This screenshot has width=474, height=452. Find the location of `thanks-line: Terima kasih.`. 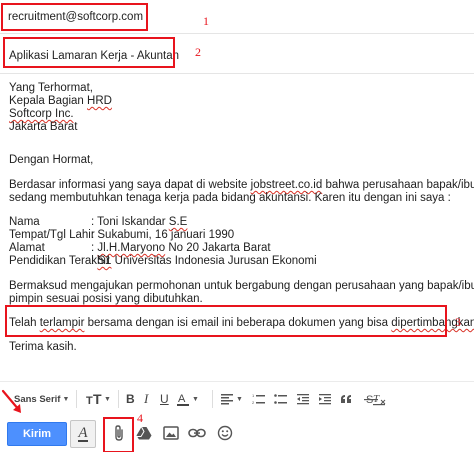

thanks-line: Terima kasih. is located at coordinates (43, 347).